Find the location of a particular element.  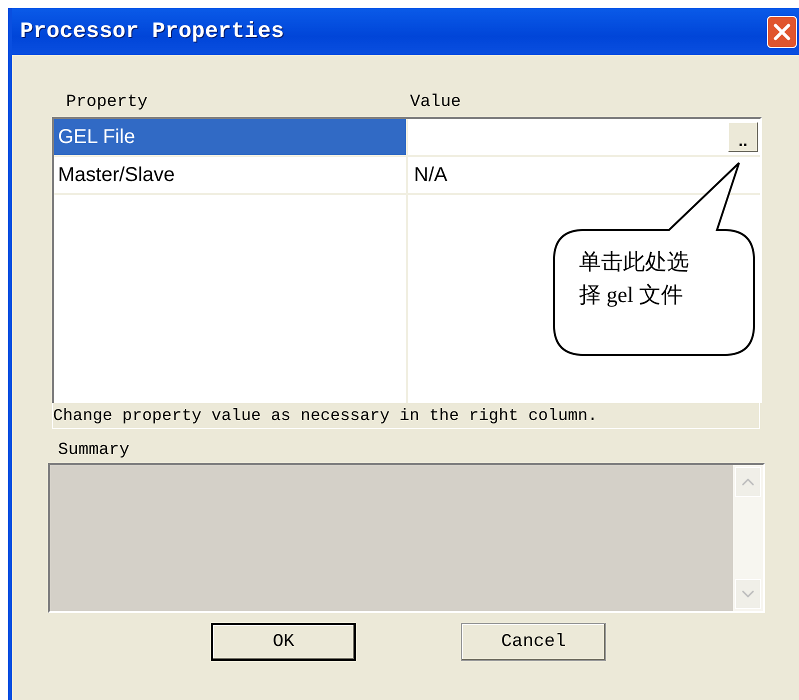

ok-button: OK is located at coordinates (283, 642).